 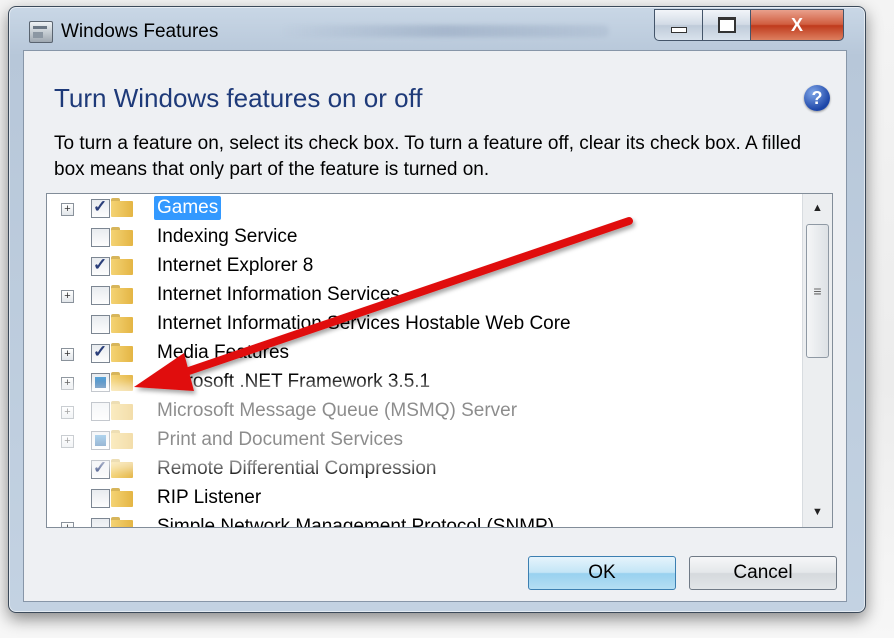 What do you see at coordinates (424, 295) in the screenshot?
I see `feature-row: + Internet Information Services` at bounding box center [424, 295].